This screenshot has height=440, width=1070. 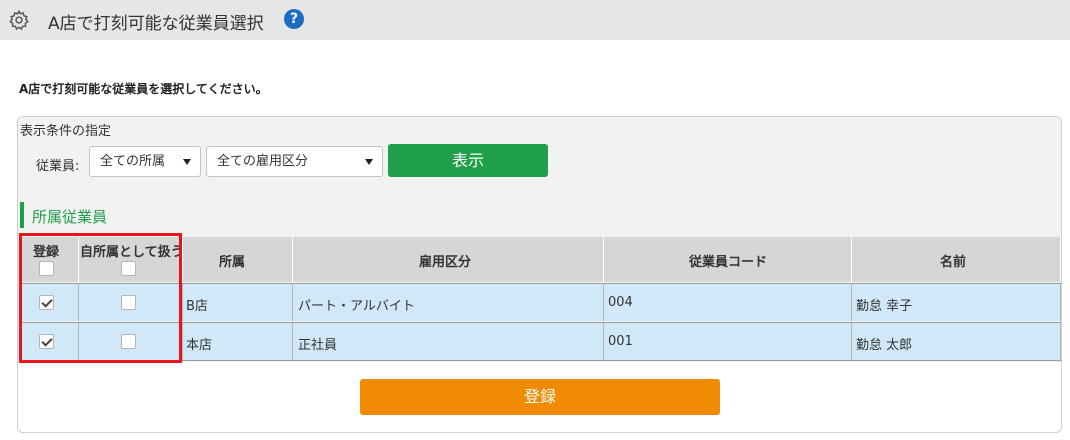 What do you see at coordinates (199, 345) in the screenshot?
I see `dept-cell: 本店` at bounding box center [199, 345].